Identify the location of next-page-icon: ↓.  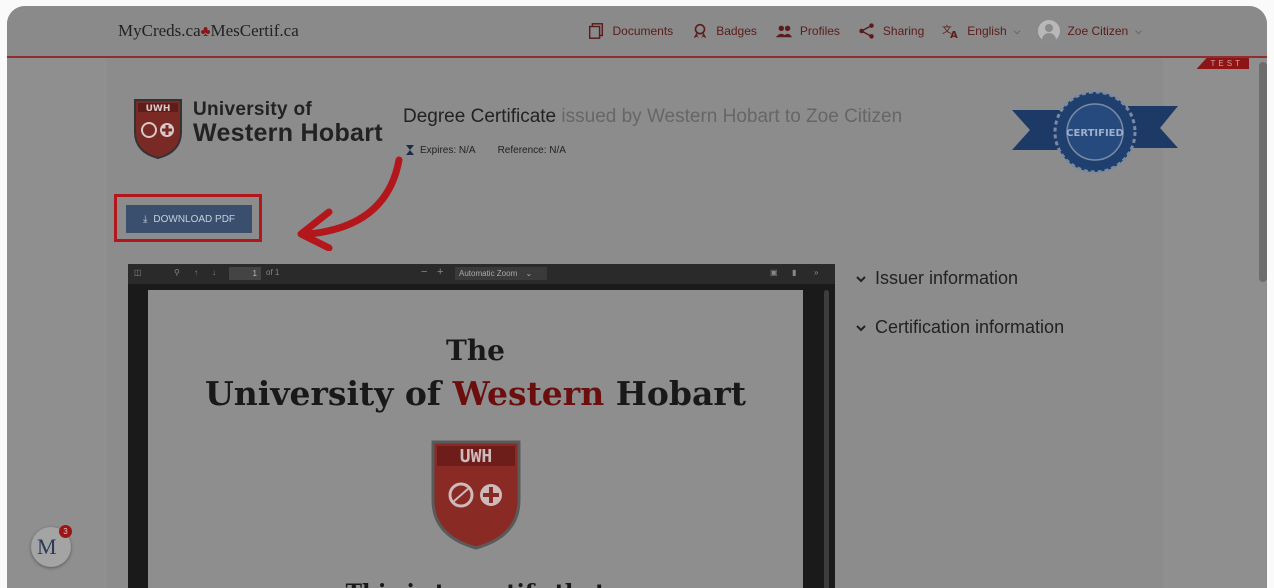
(214, 272).